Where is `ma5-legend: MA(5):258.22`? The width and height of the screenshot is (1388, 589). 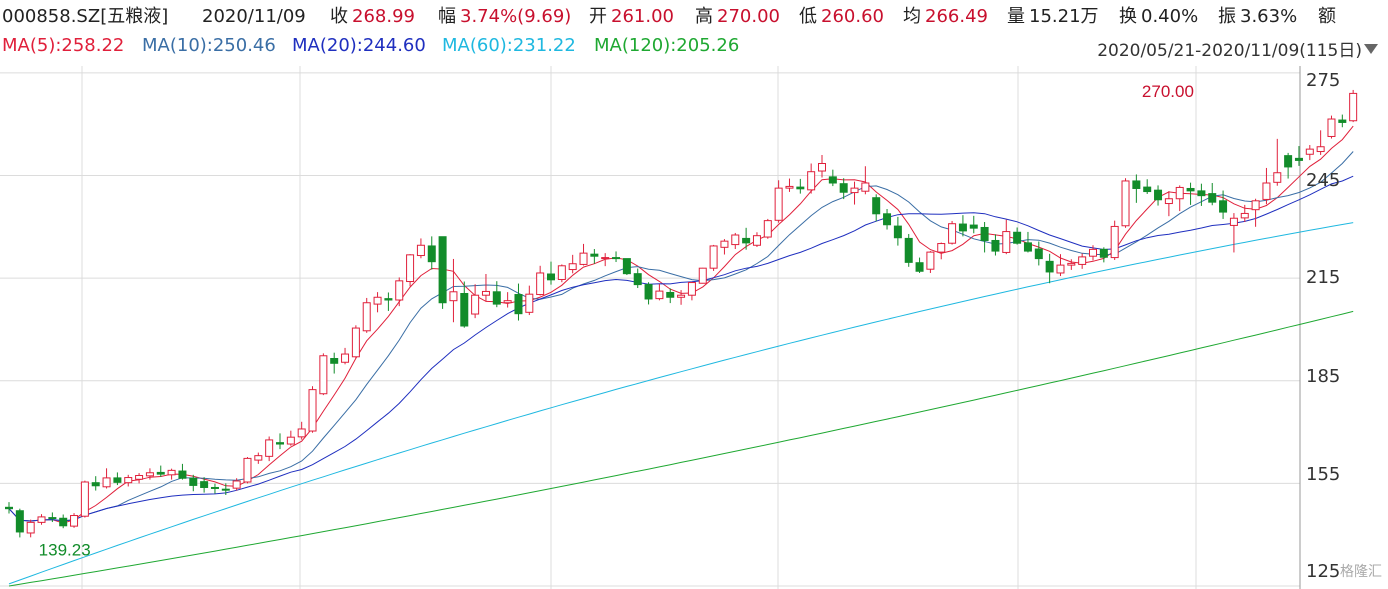 ma5-legend: MA(5):258.22 is located at coordinates (63, 45).